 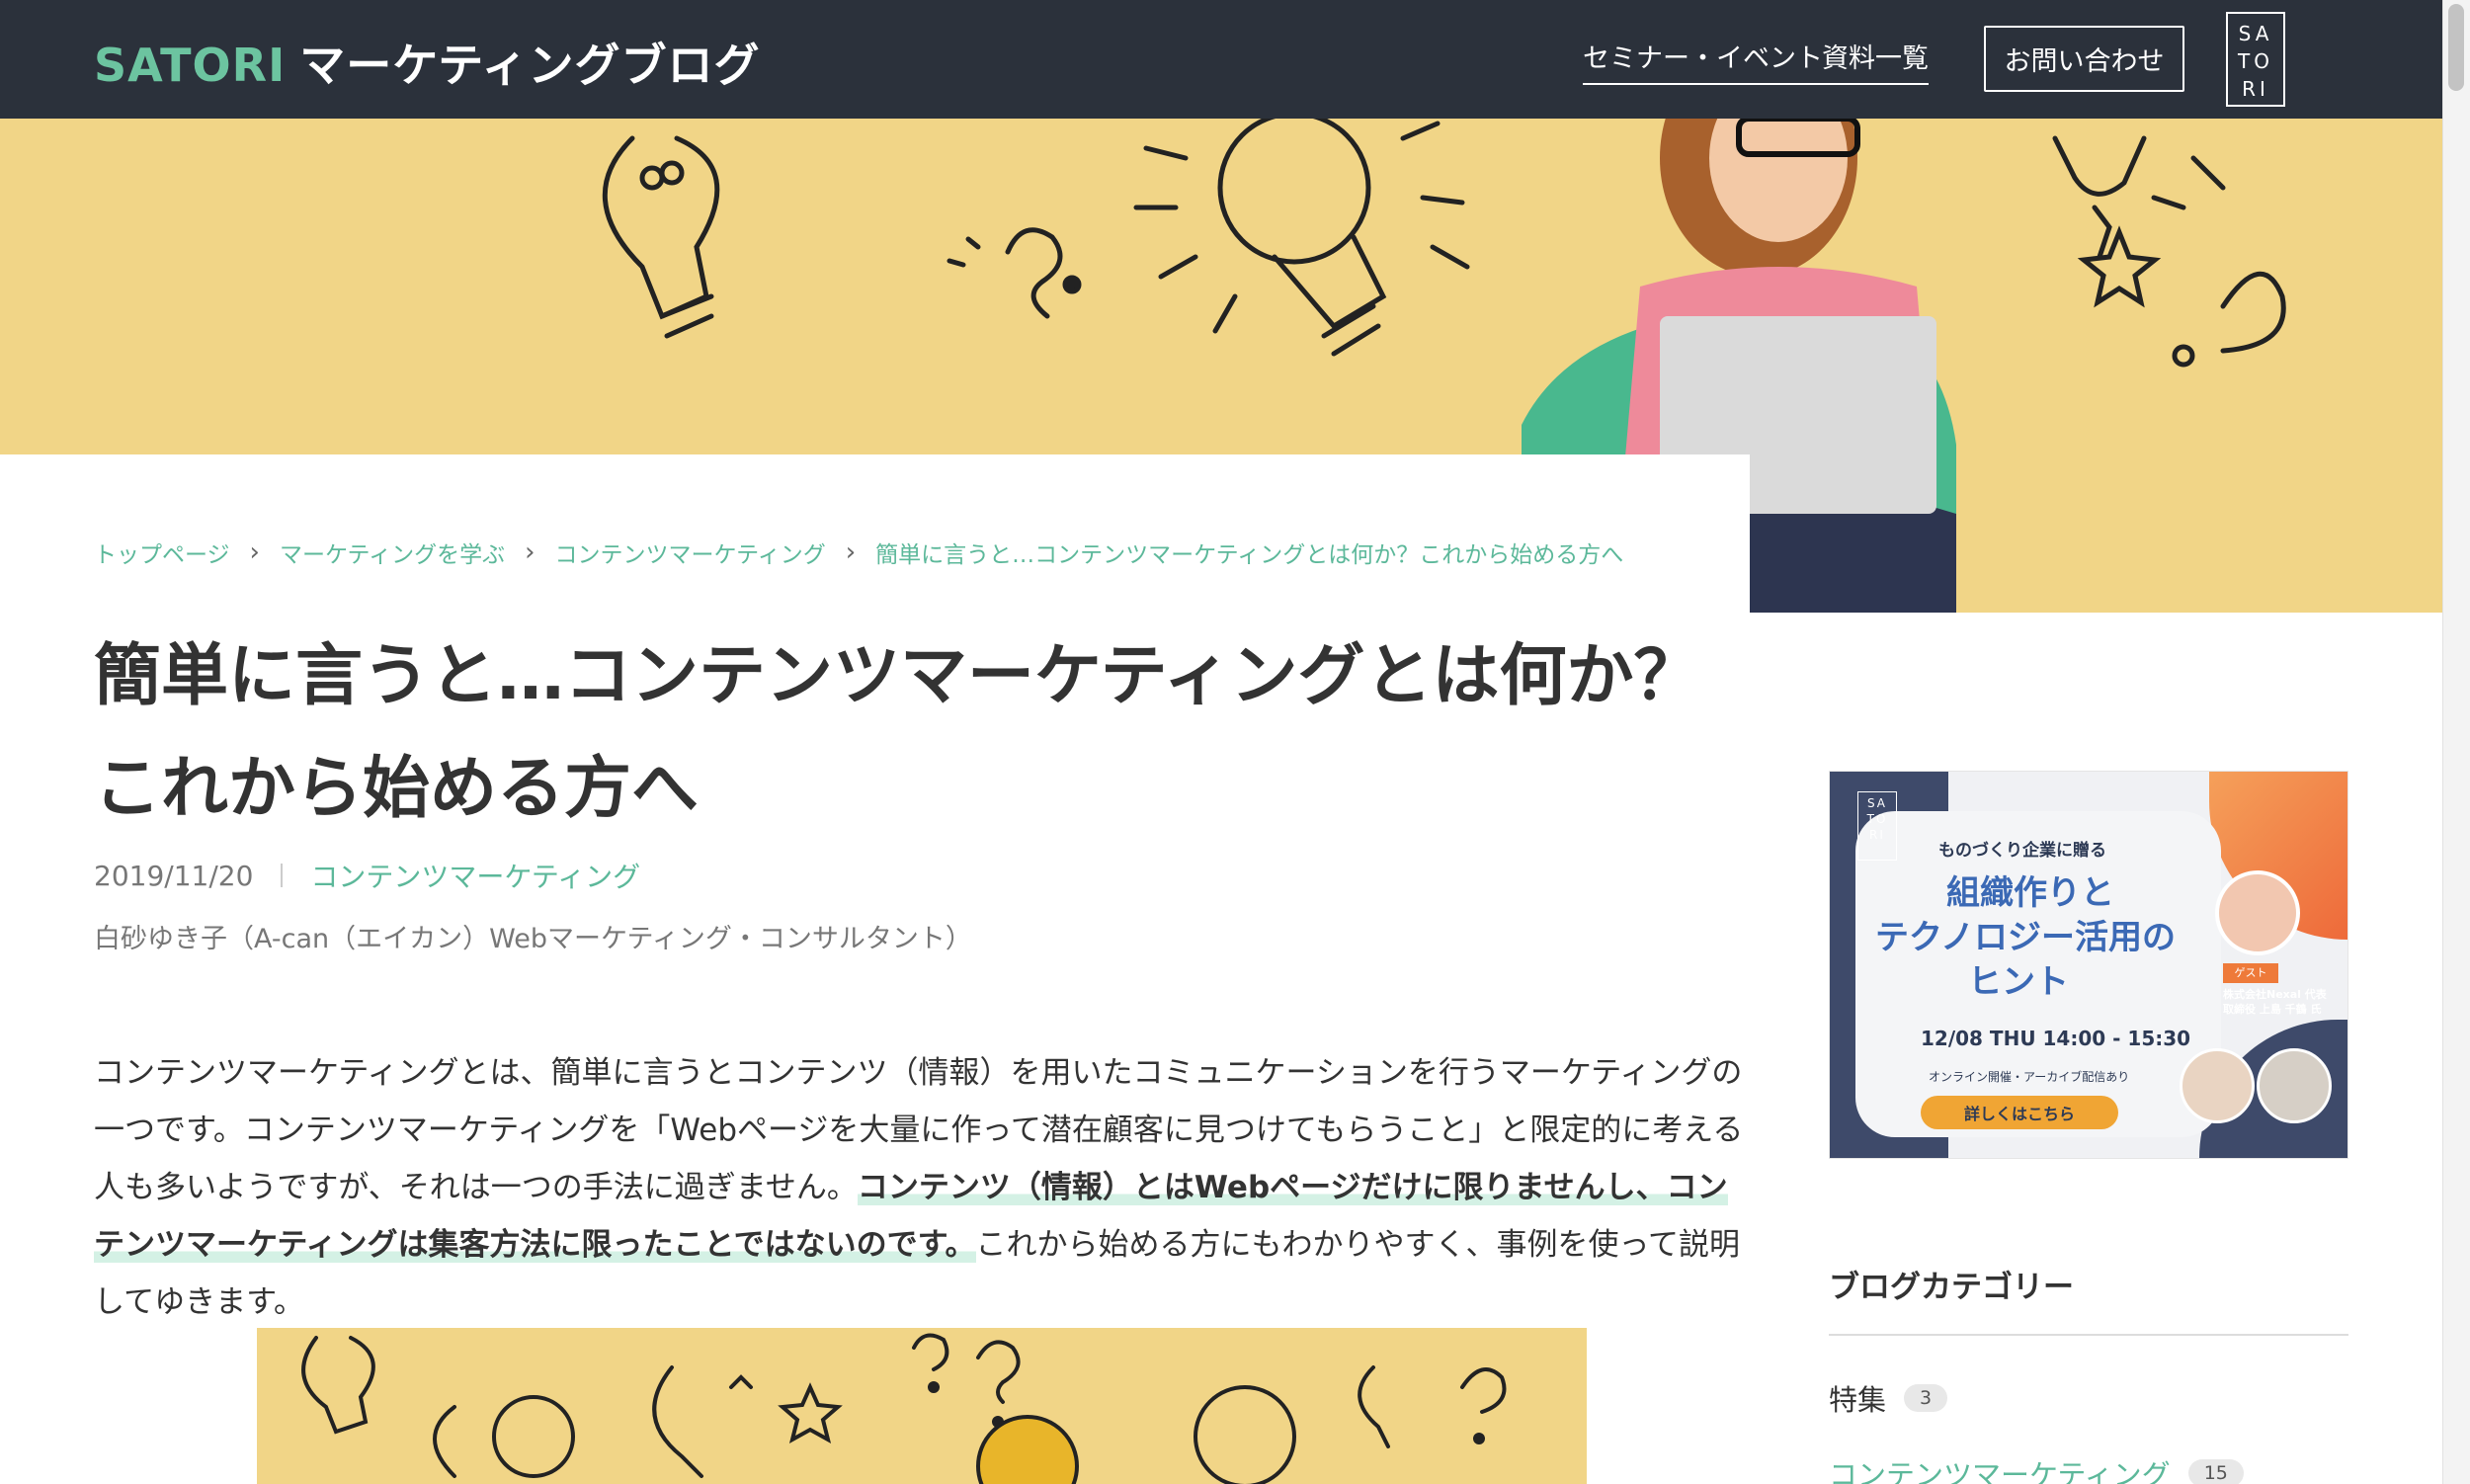 What do you see at coordinates (2056, 1038) in the screenshot?
I see `banner-date: 12/08 THU 14:00 - 15:30` at bounding box center [2056, 1038].